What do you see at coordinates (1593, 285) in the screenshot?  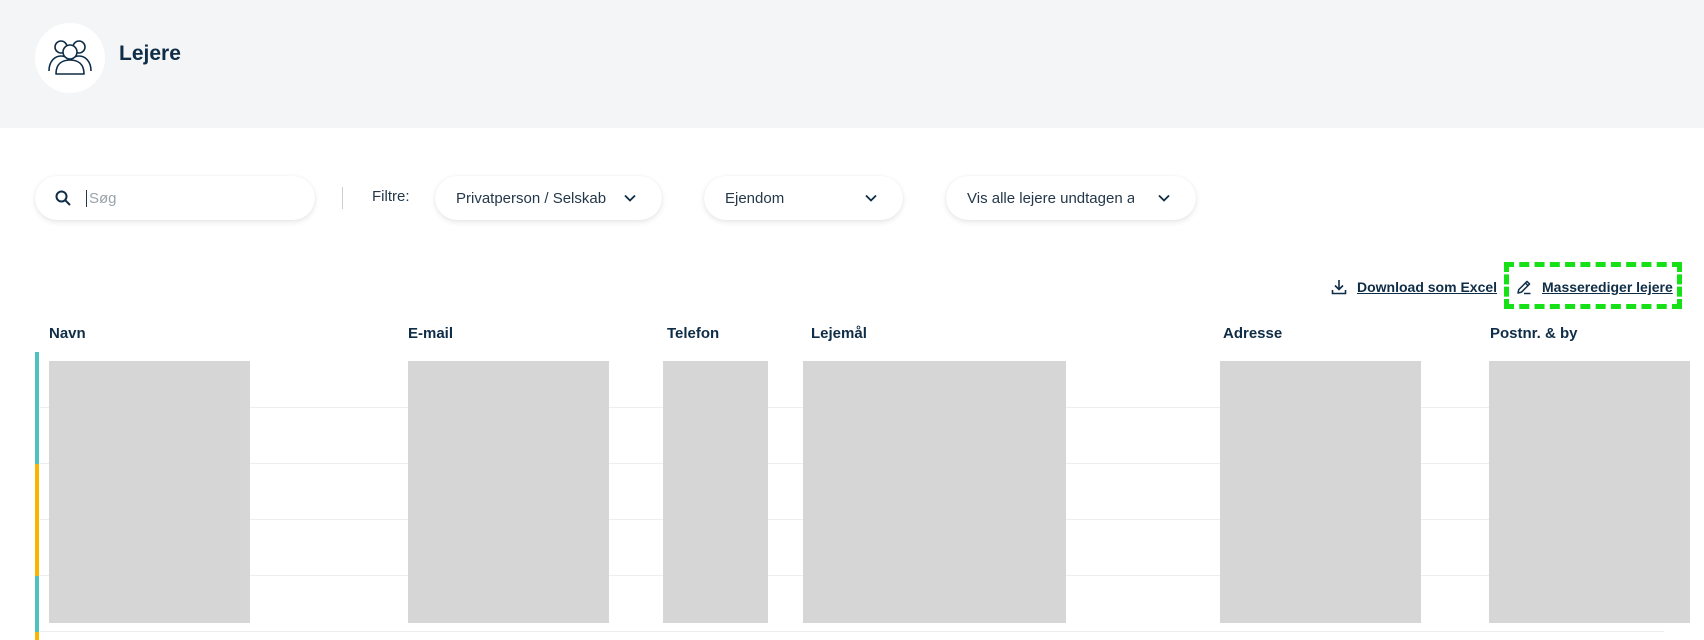 I see `mass-edit-highlight` at bounding box center [1593, 285].